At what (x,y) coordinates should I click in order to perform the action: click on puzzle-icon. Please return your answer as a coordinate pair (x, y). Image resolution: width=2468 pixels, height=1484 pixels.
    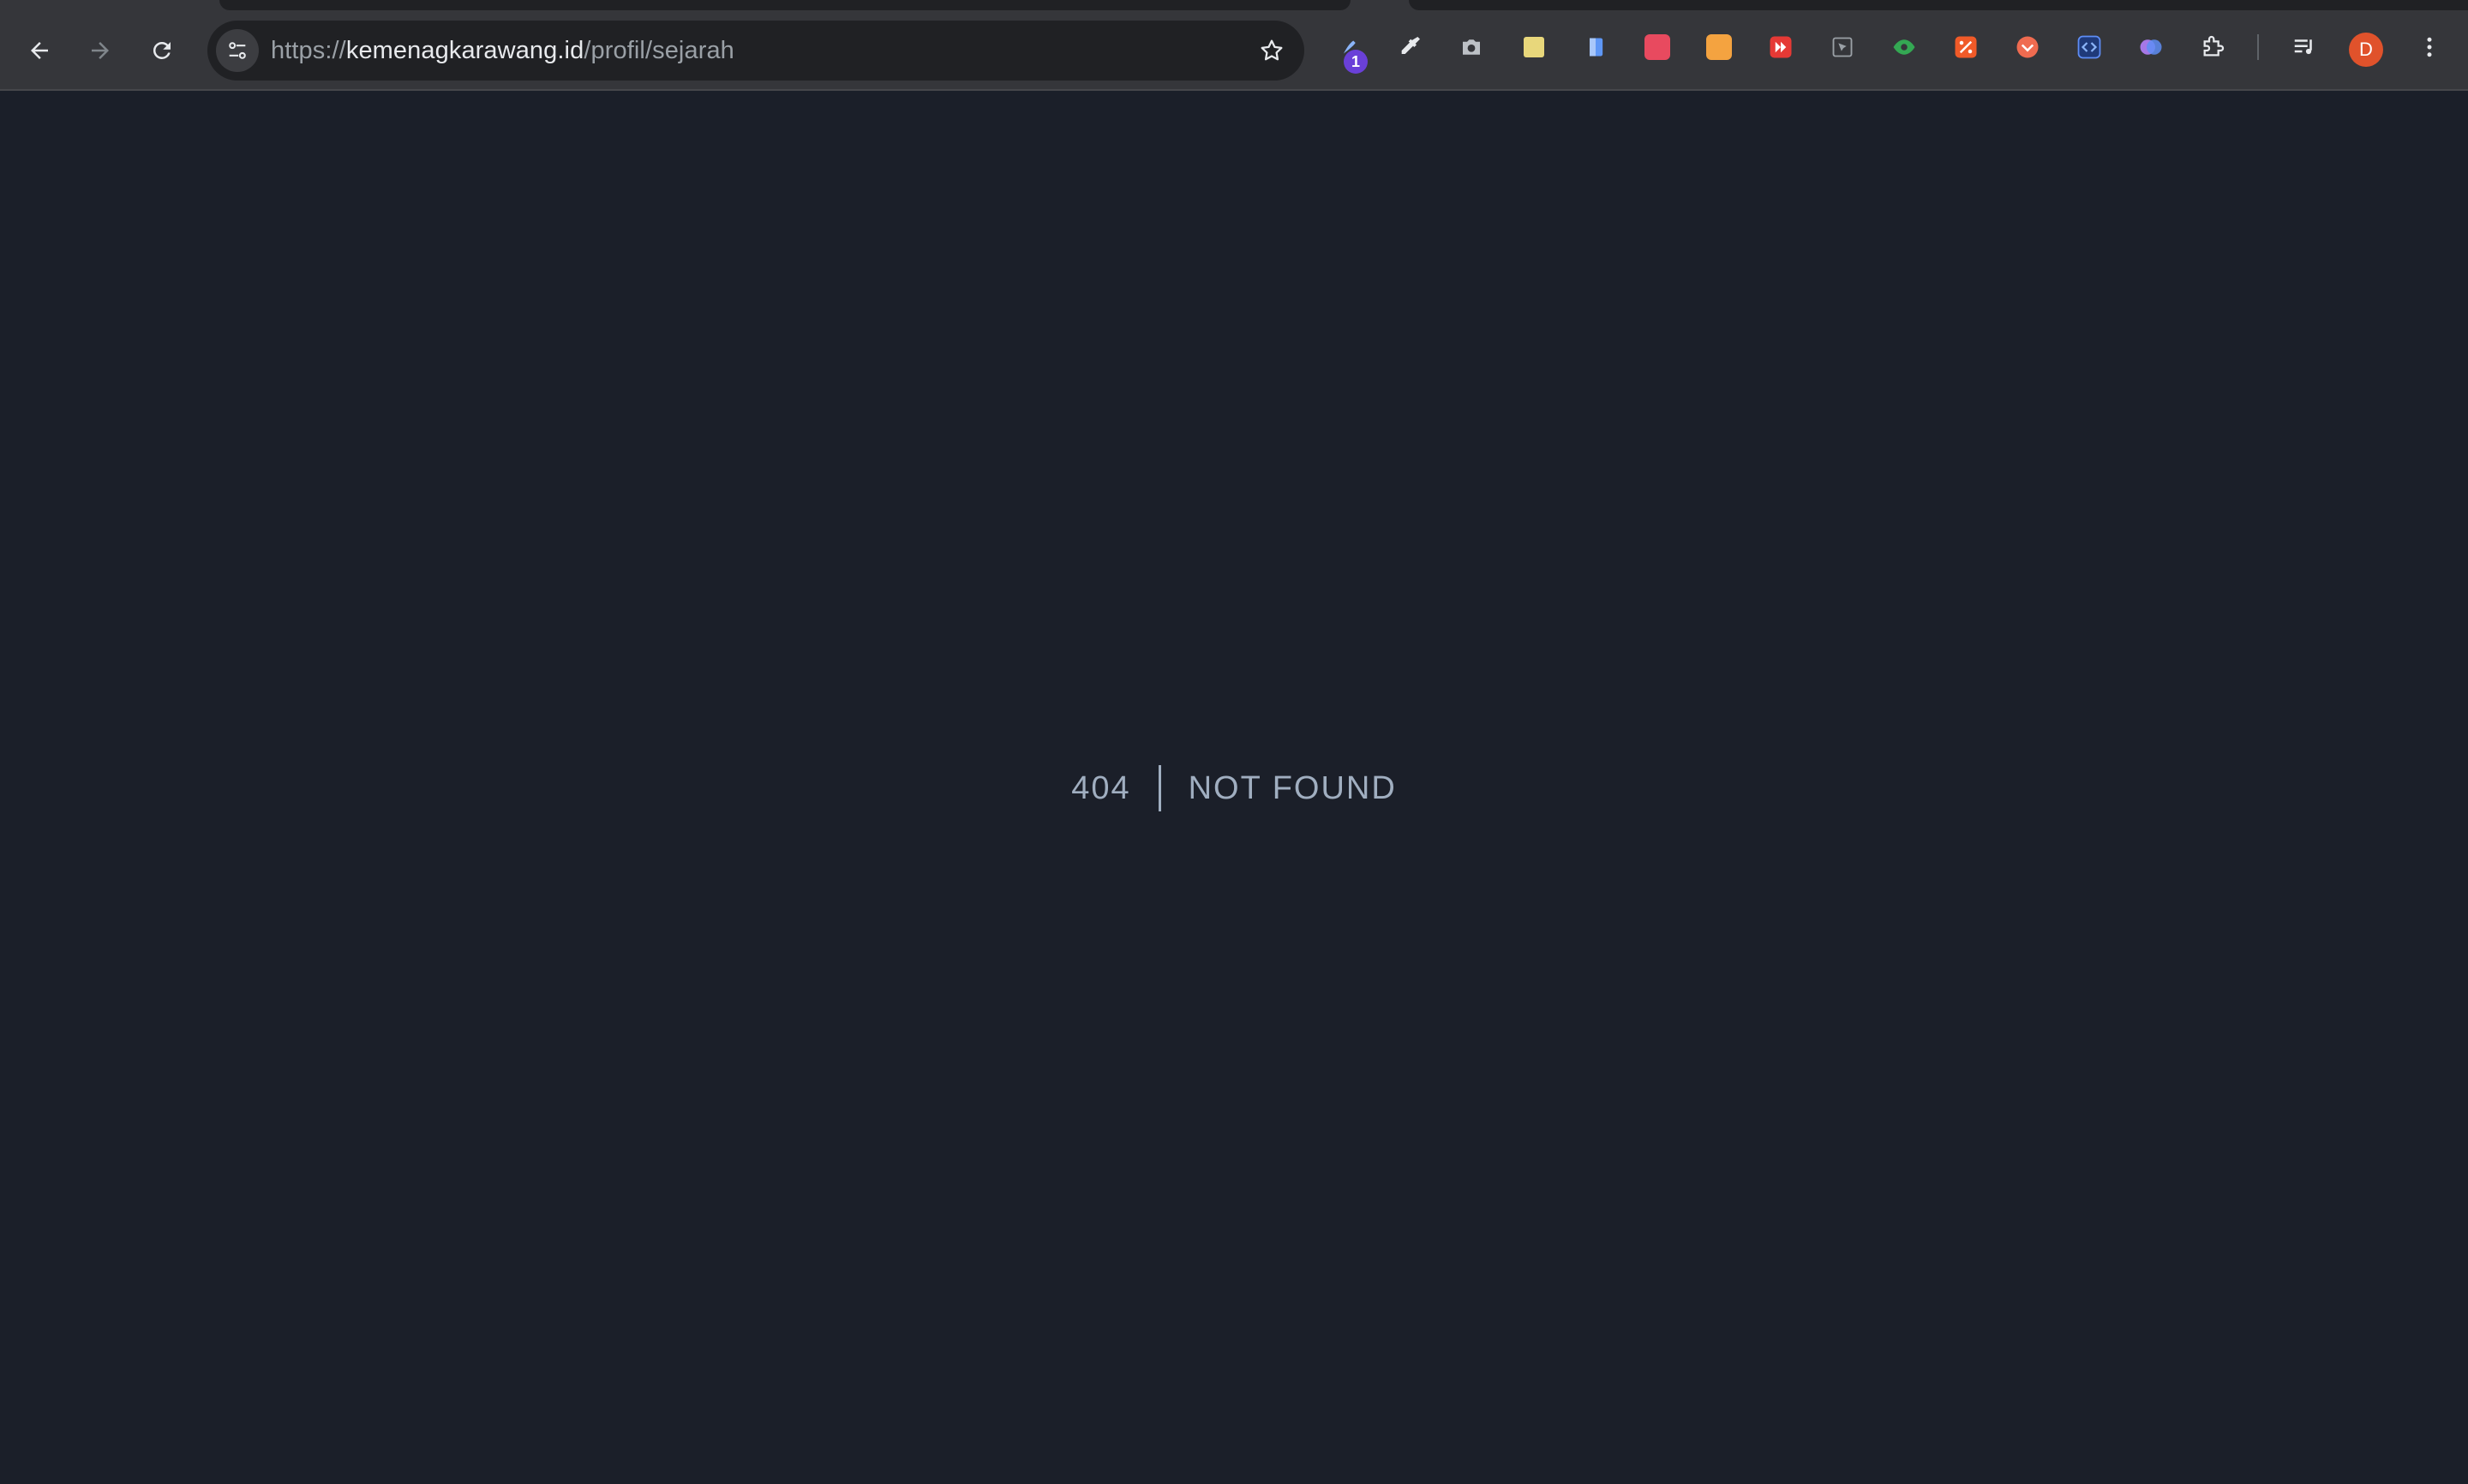
    Looking at the image, I should click on (2214, 46).